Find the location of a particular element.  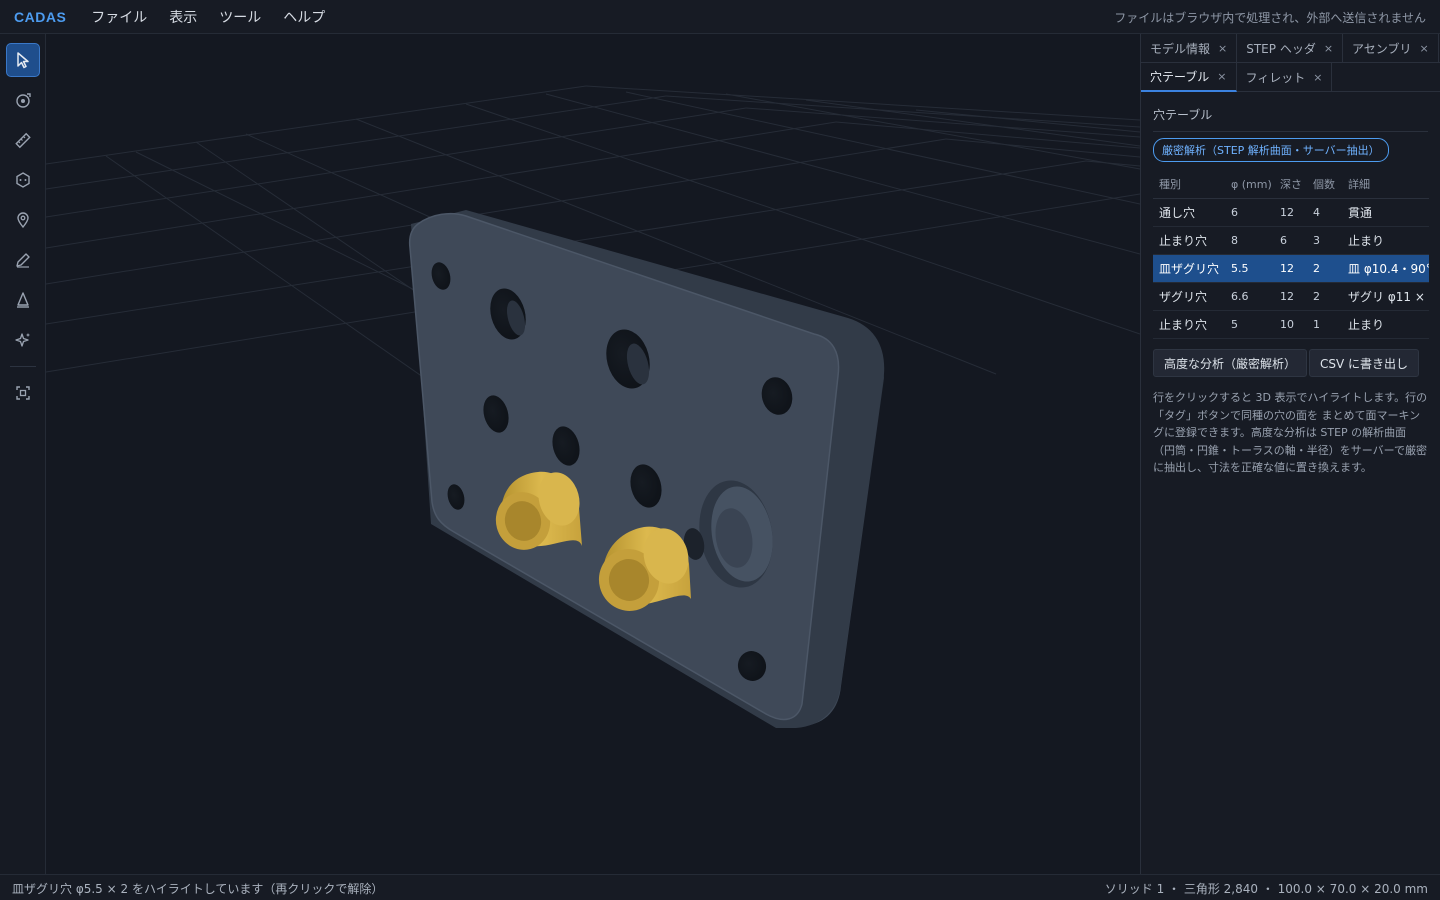

cell-type: 皿ザグリ穴 is located at coordinates (1189, 268).